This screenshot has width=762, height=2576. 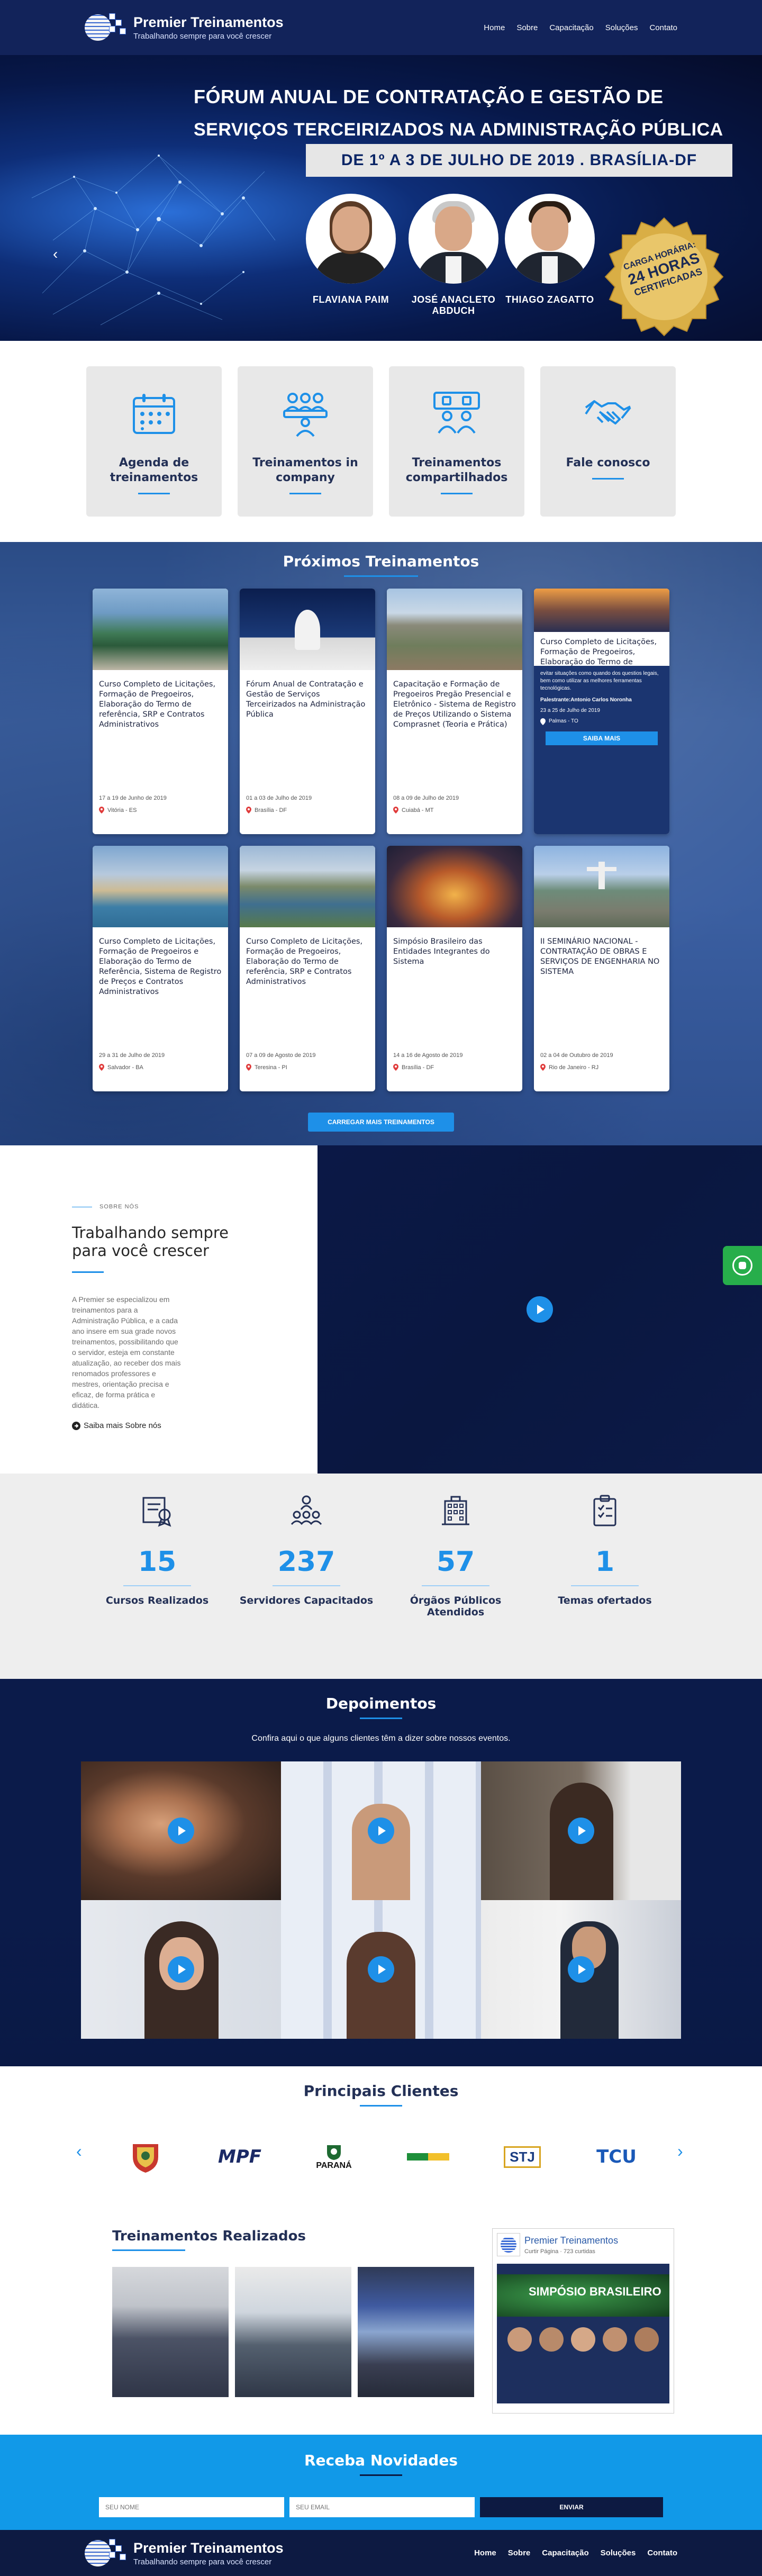 What do you see at coordinates (55, 254) in the screenshot?
I see `hero-prev-arrow-icon: ‹` at bounding box center [55, 254].